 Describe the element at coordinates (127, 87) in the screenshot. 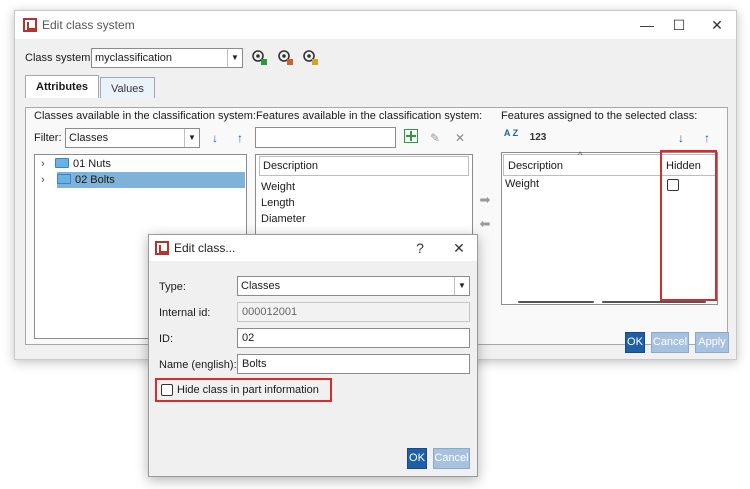

I see `tab-values: Values` at that location.